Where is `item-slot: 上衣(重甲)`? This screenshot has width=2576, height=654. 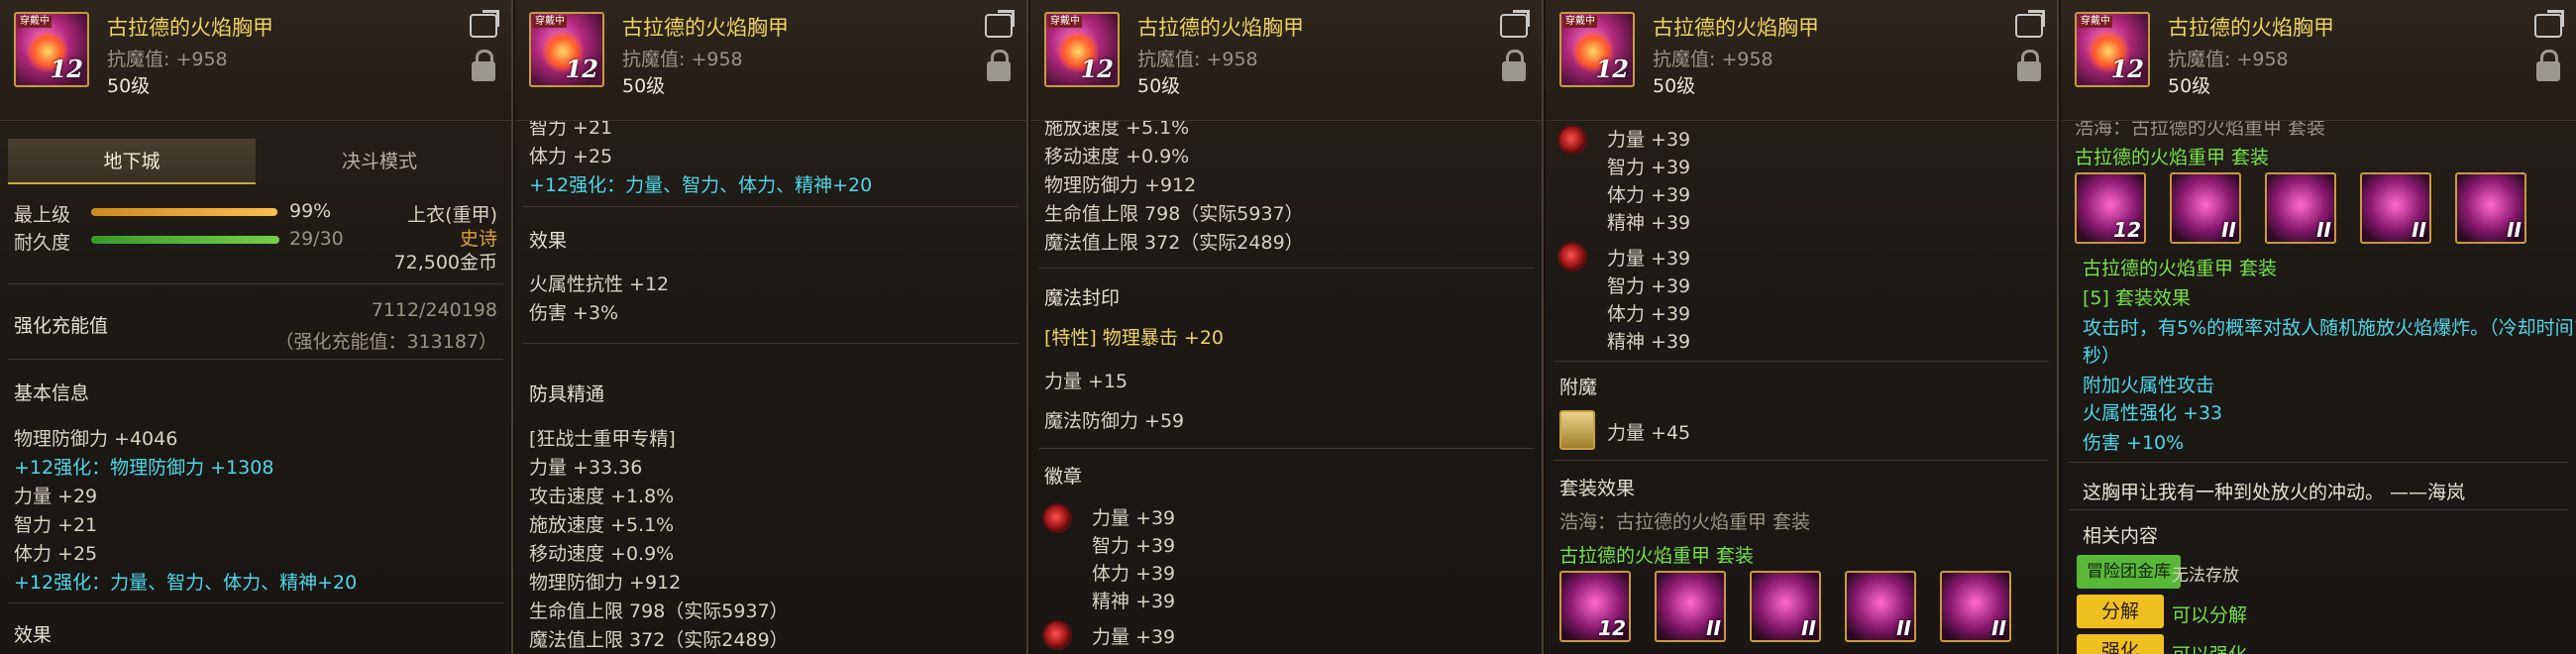 item-slot: 上衣(重甲) is located at coordinates (452, 215).